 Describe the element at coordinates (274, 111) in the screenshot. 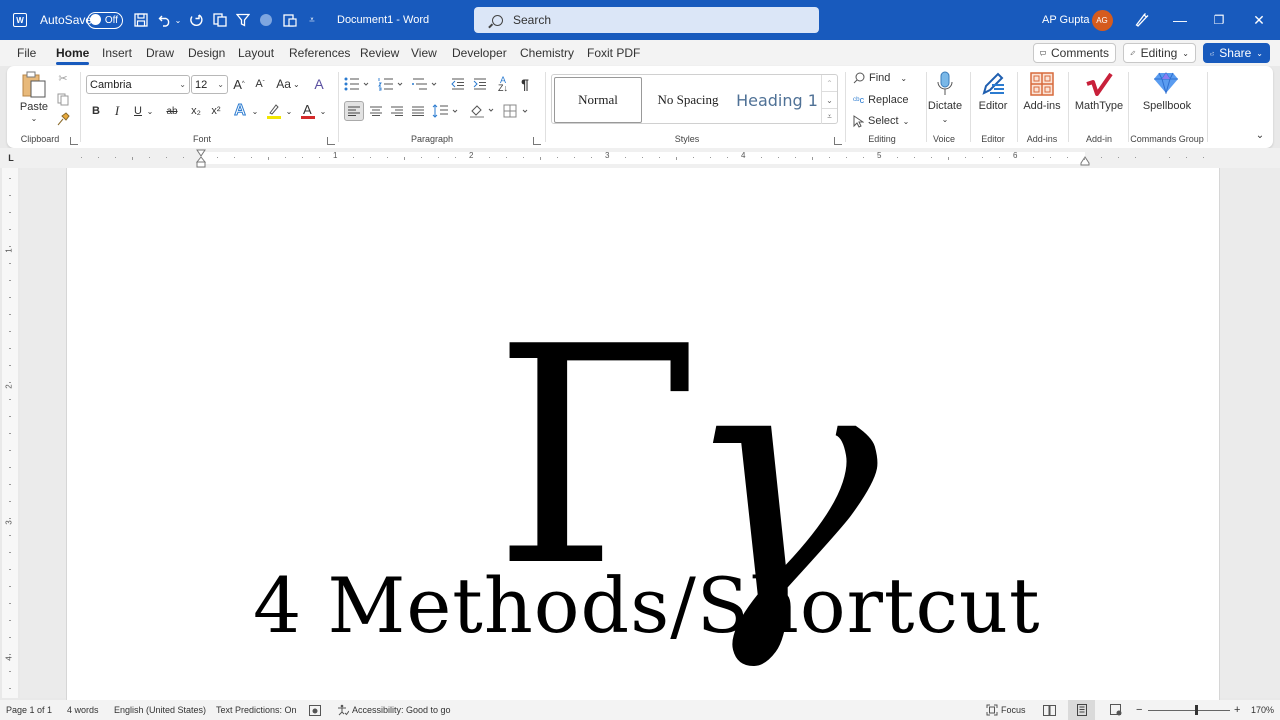

I see `highlight-icon` at that location.